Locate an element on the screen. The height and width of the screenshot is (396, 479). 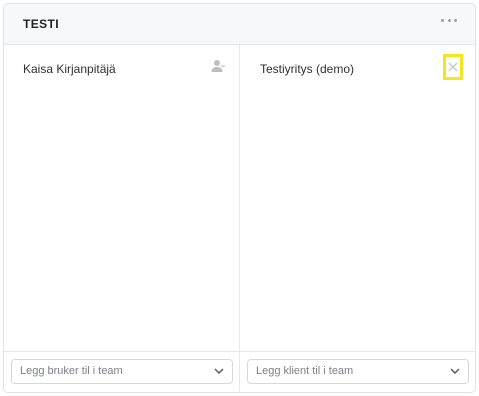
more-options-button is located at coordinates (449, 20).